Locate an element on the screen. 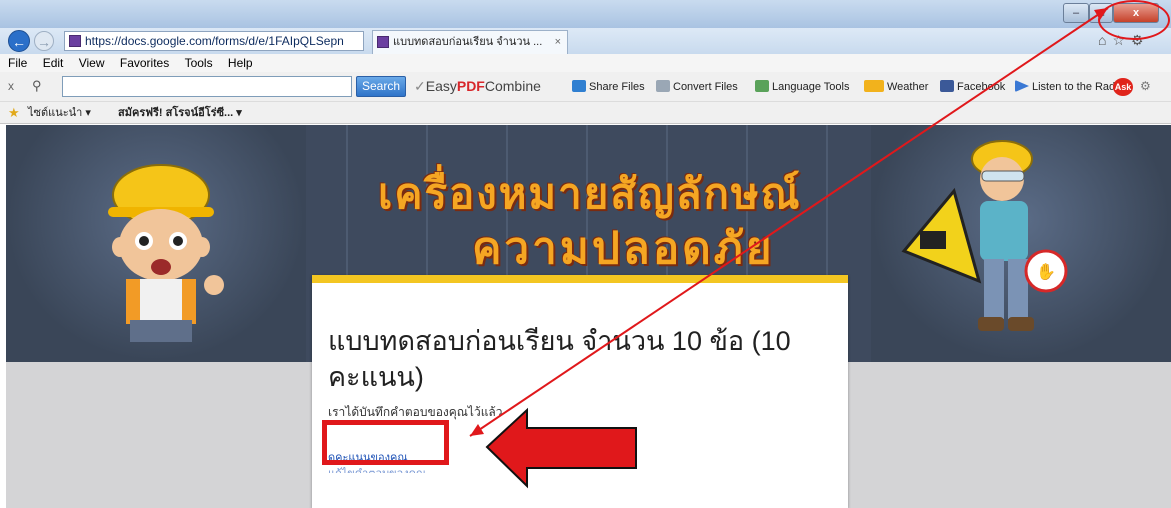 This screenshot has height=508, width=1171. left-arrow-annotation is located at coordinates (561, 448).